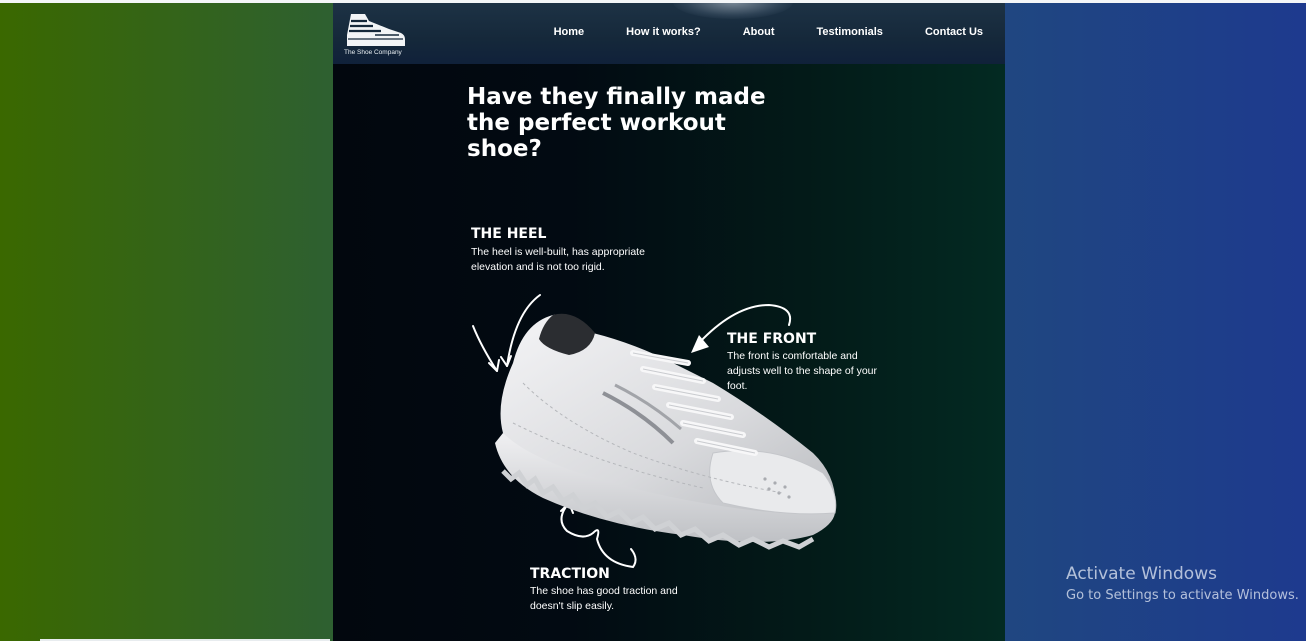 The image size is (1306, 641). I want to click on sneaker-image, so click(666, 431).